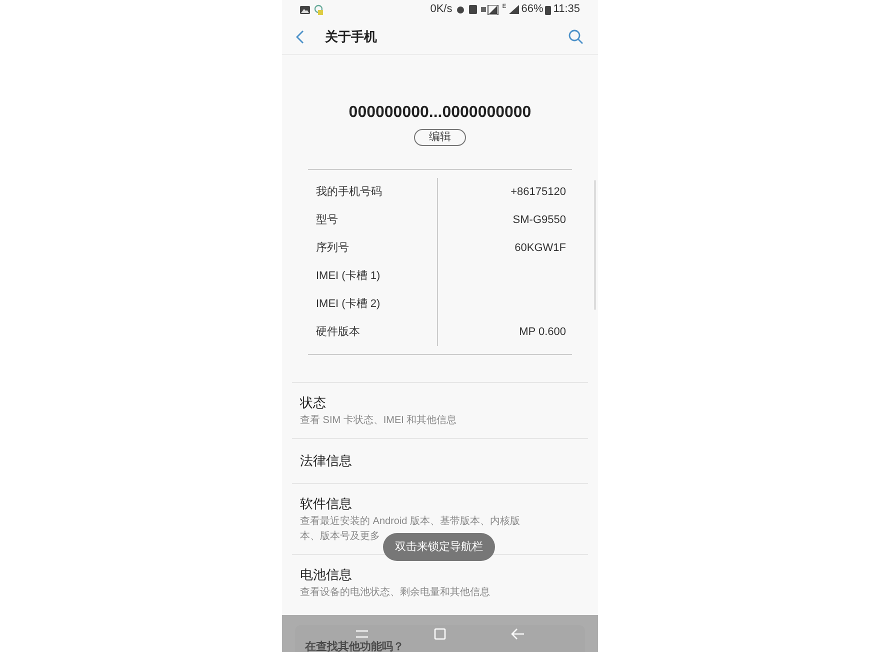 The image size is (880, 652). Describe the element at coordinates (351, 37) in the screenshot. I see `page-title: 关于手机` at that location.